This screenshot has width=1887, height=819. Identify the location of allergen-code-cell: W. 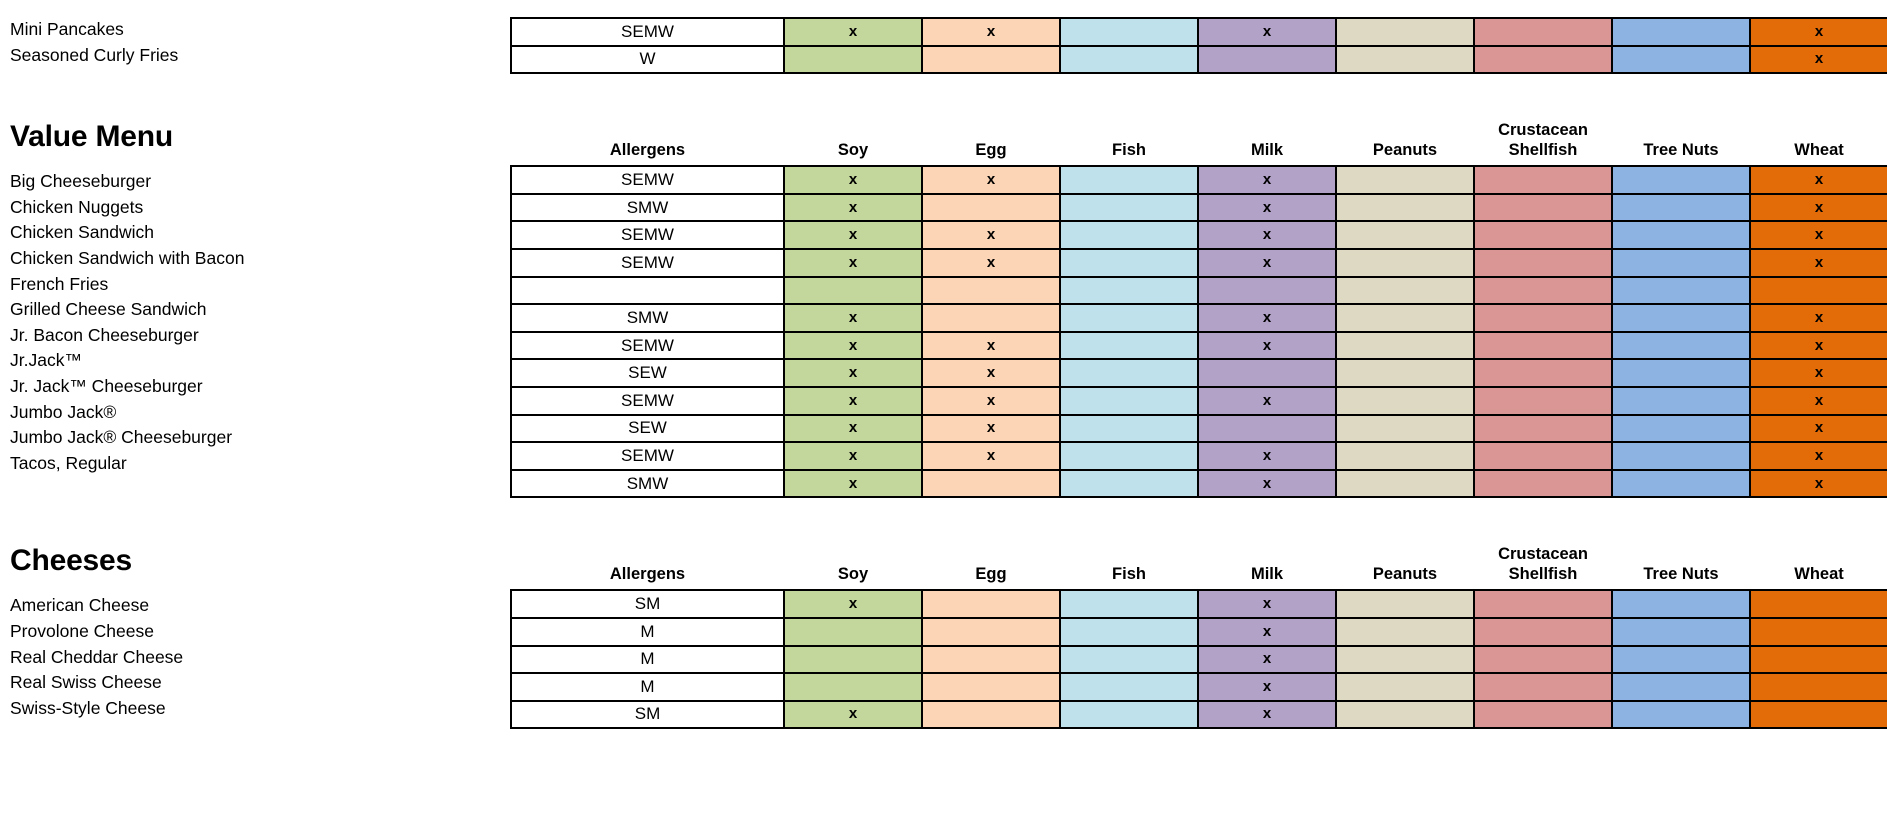
(647, 59).